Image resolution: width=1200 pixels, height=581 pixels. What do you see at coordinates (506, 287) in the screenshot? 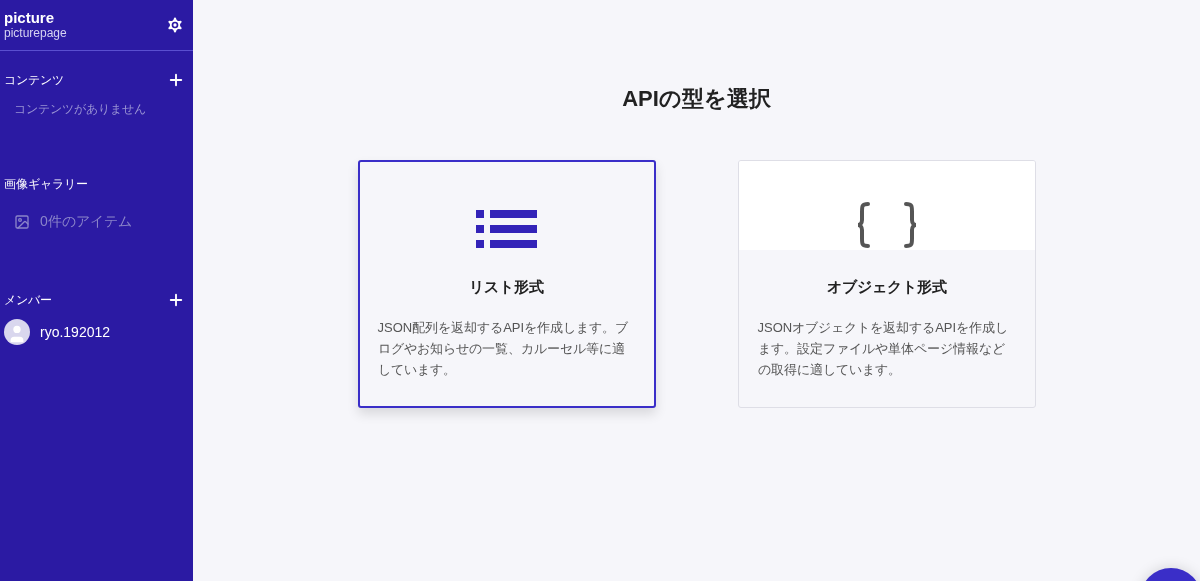
I see `card-title: リスト形式` at bounding box center [506, 287].